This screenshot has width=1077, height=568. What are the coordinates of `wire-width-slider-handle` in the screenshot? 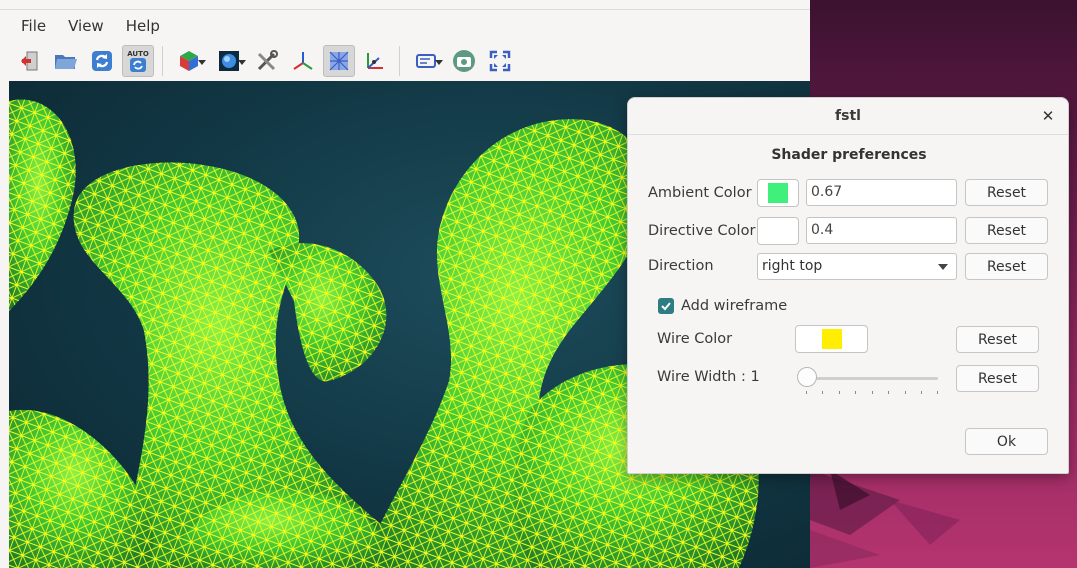 It's located at (807, 377).